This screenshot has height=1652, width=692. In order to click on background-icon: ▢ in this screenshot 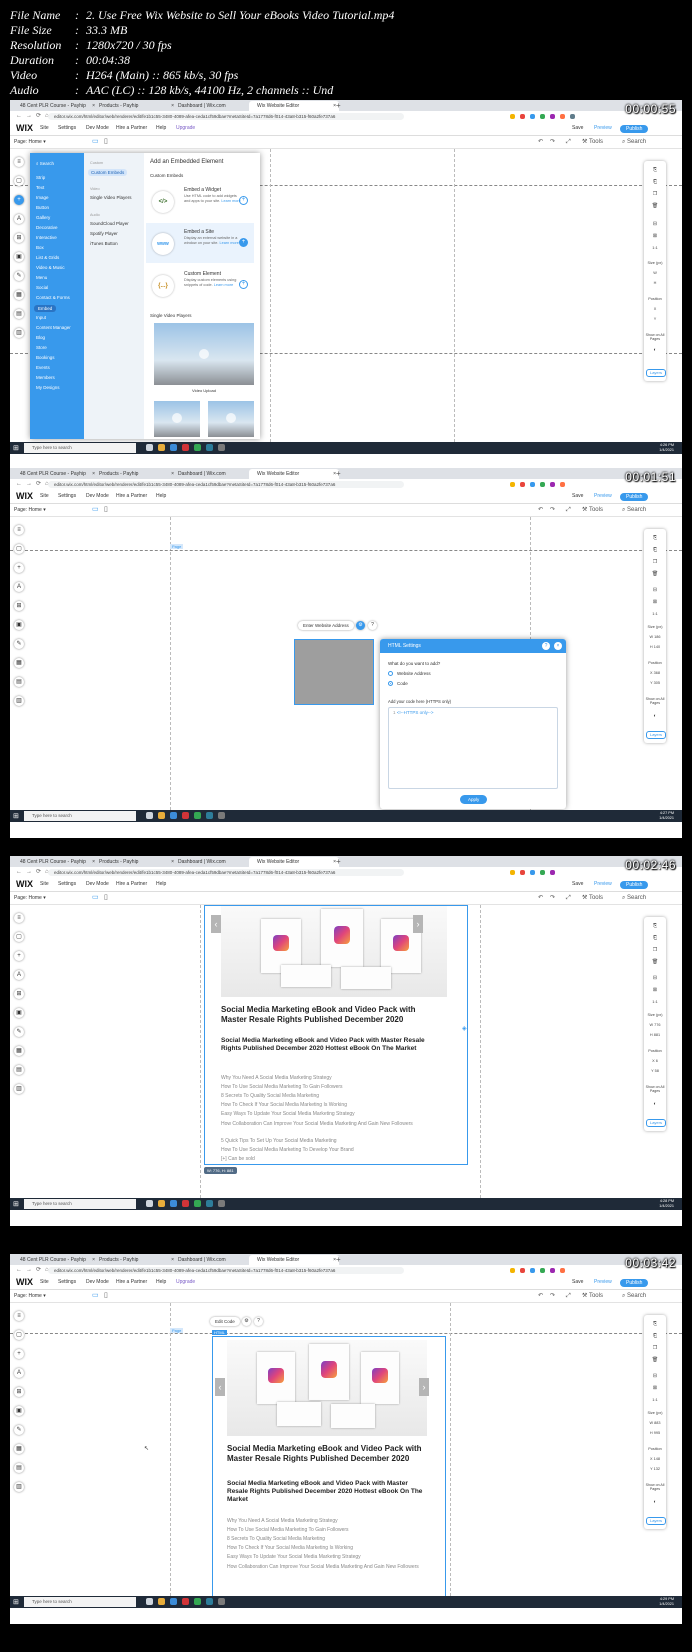, I will do `click(19, 549)`.